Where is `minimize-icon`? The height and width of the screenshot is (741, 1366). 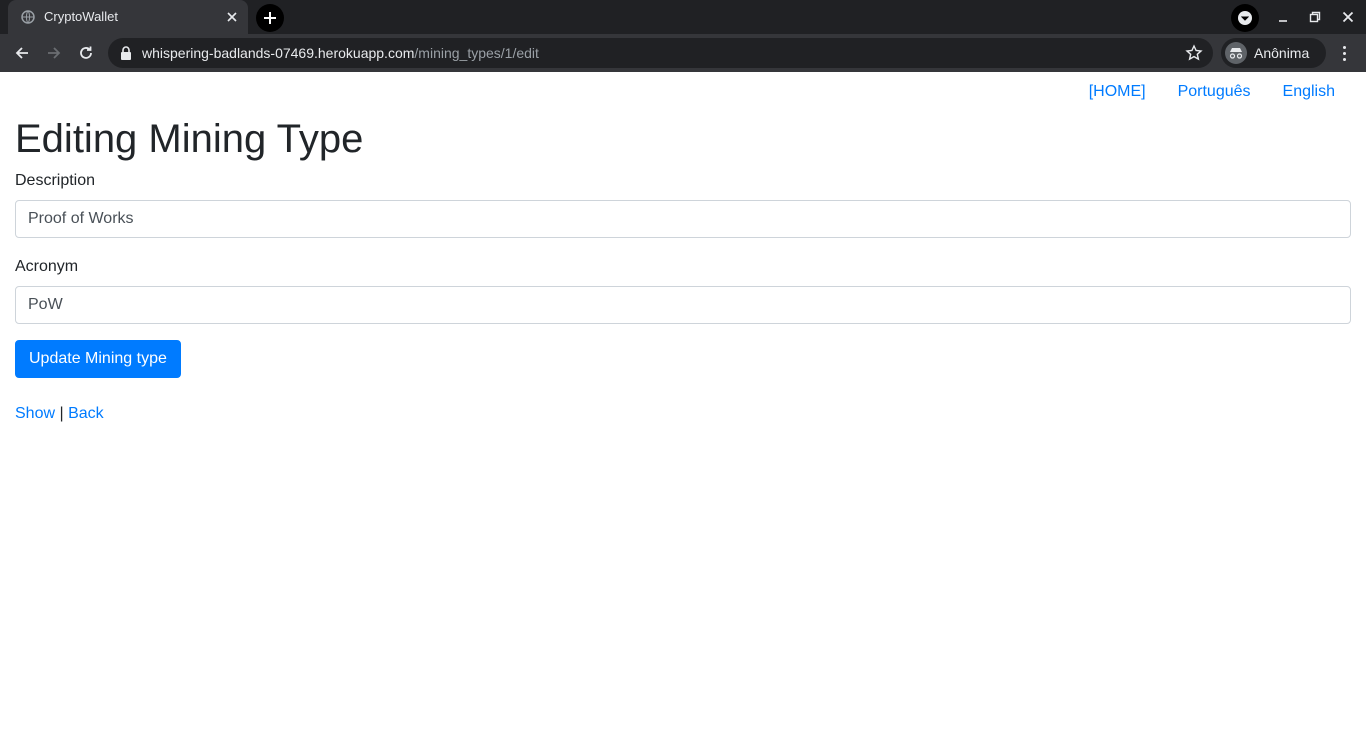
minimize-icon is located at coordinates (1283, 21).